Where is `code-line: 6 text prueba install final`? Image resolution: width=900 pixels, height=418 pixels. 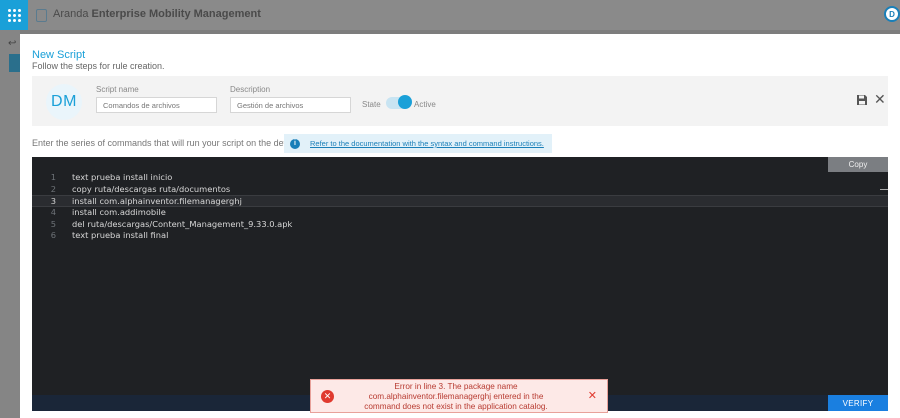 code-line: 6 text prueba install final is located at coordinates (460, 236).